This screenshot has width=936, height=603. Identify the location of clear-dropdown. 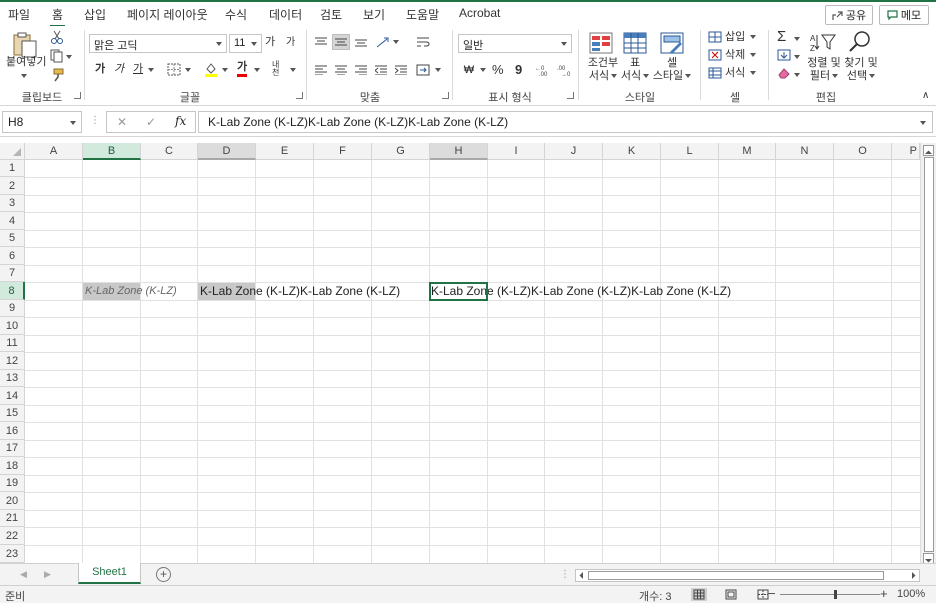
(796, 75).